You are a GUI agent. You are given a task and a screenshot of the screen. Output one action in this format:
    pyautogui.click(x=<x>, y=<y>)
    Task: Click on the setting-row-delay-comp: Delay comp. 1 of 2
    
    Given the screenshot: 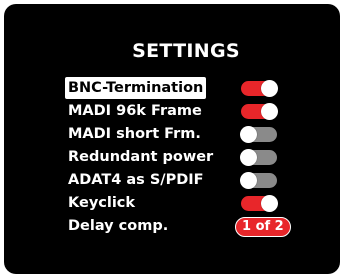 What is the action you would take?
    pyautogui.click(x=198, y=226)
    